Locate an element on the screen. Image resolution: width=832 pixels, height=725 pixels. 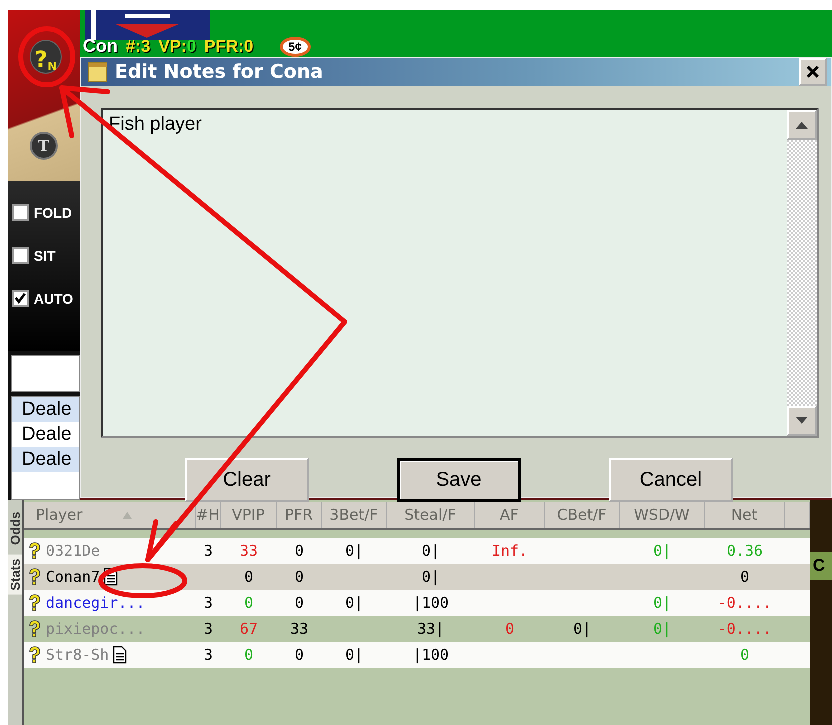
notepad-icon is located at coordinates (98, 72).